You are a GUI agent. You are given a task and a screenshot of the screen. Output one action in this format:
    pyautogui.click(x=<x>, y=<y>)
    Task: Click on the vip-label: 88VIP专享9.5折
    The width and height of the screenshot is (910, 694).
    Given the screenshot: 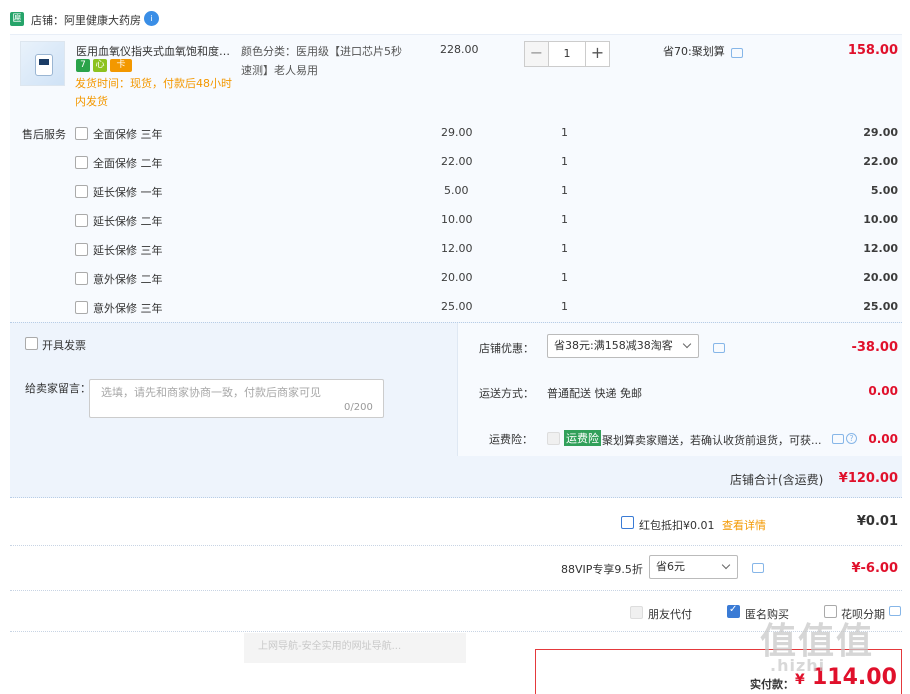 What is the action you would take?
    pyautogui.click(x=602, y=569)
    